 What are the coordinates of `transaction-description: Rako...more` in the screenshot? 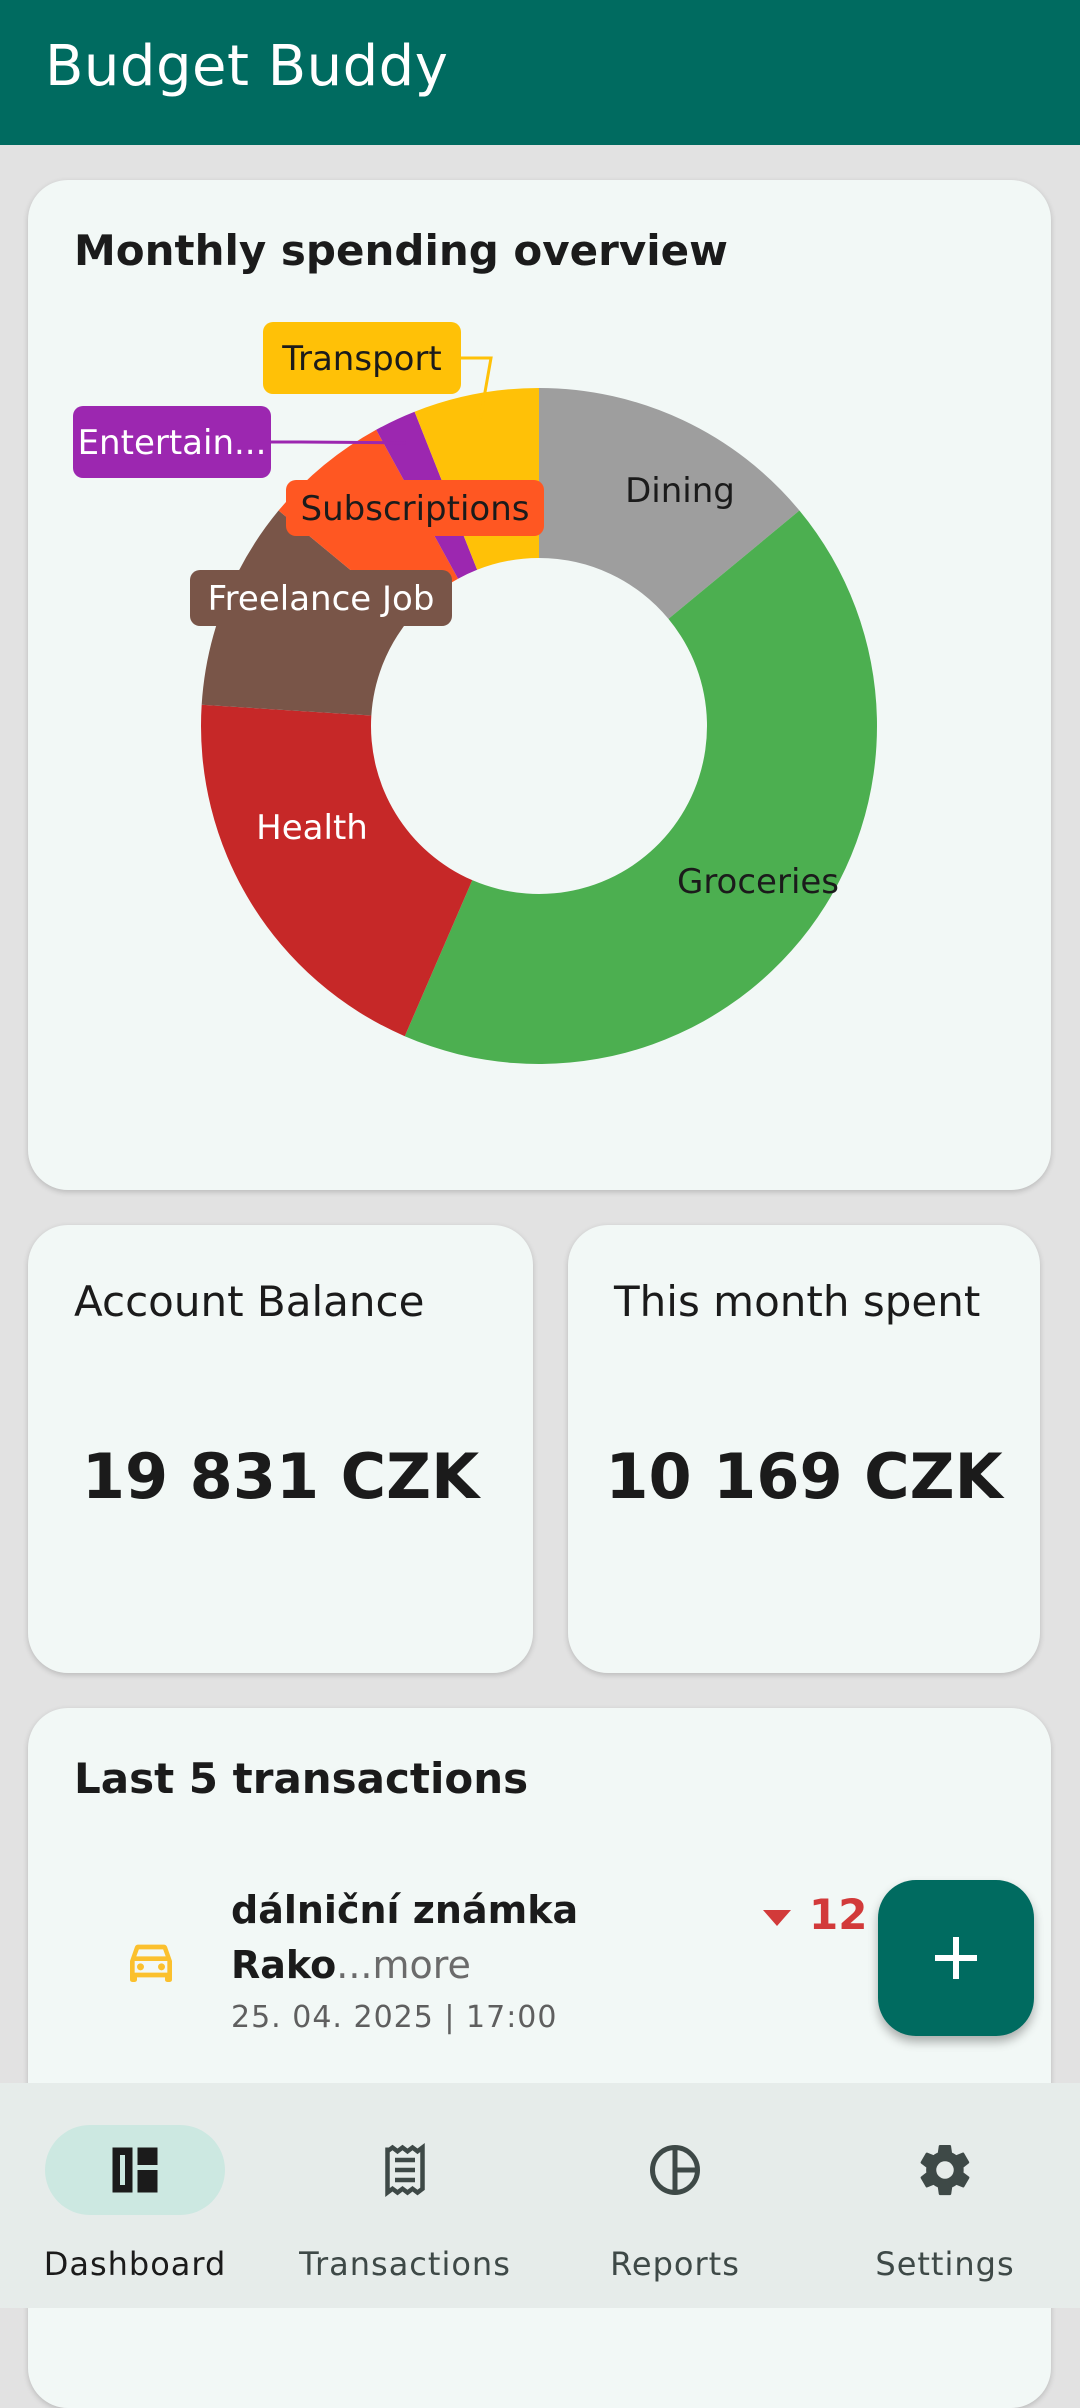 It's located at (351, 1965).